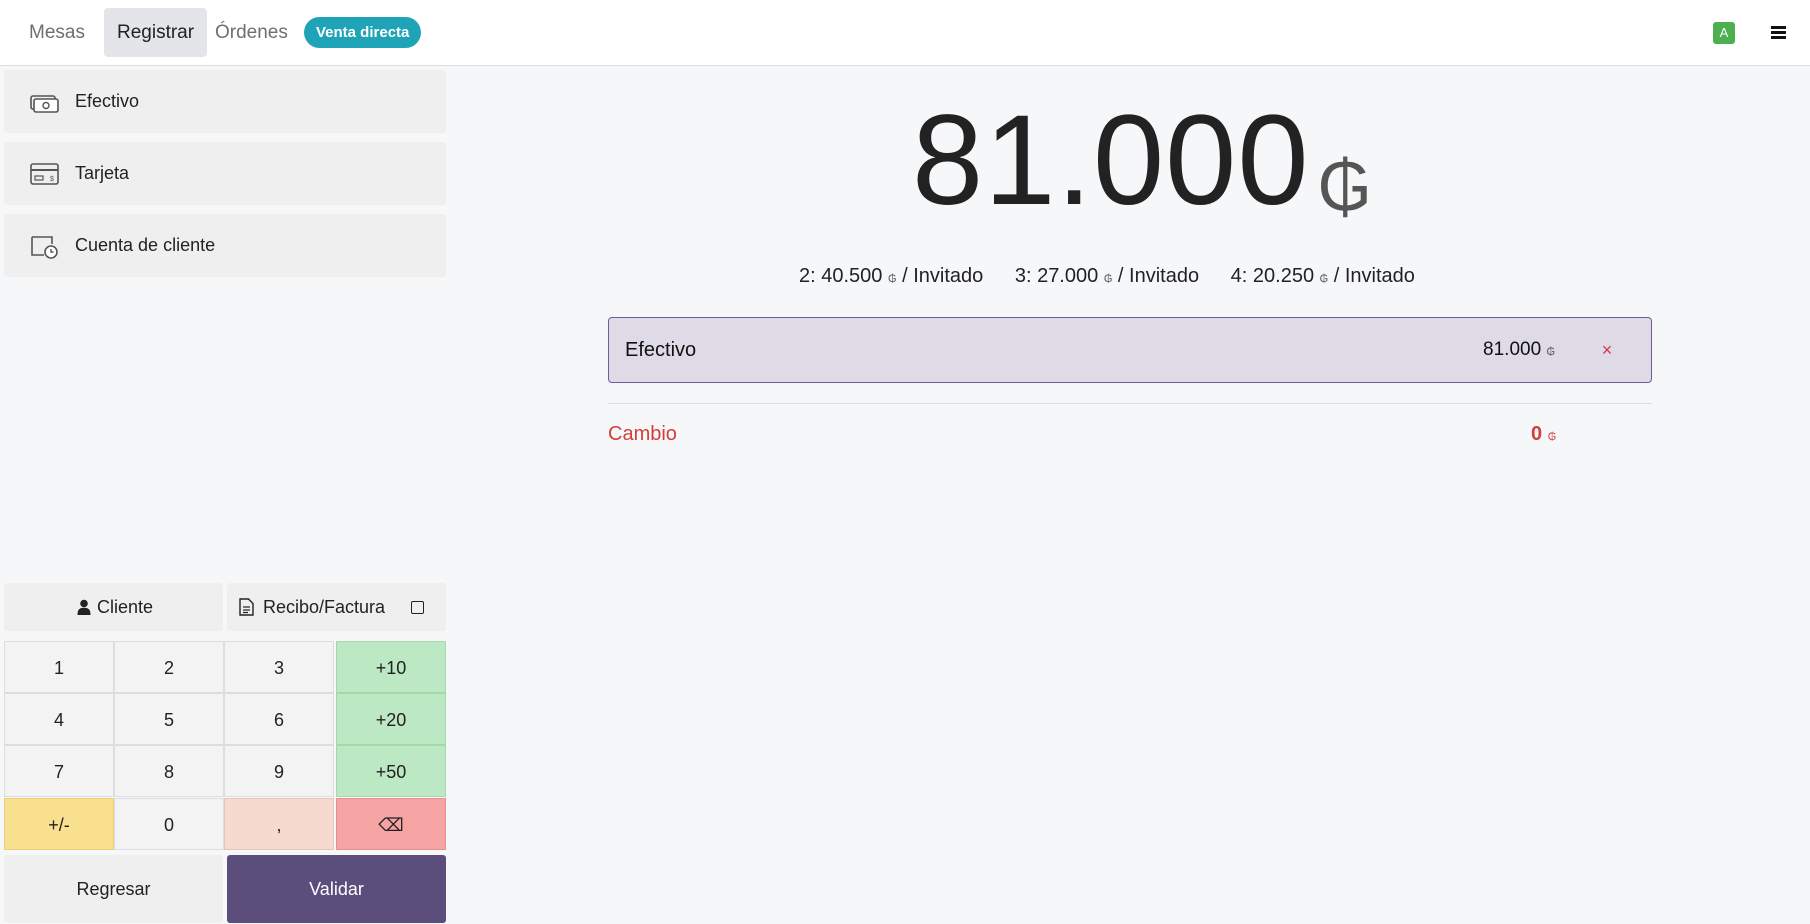  I want to click on numpad-key-plus20: +20, so click(391, 719).